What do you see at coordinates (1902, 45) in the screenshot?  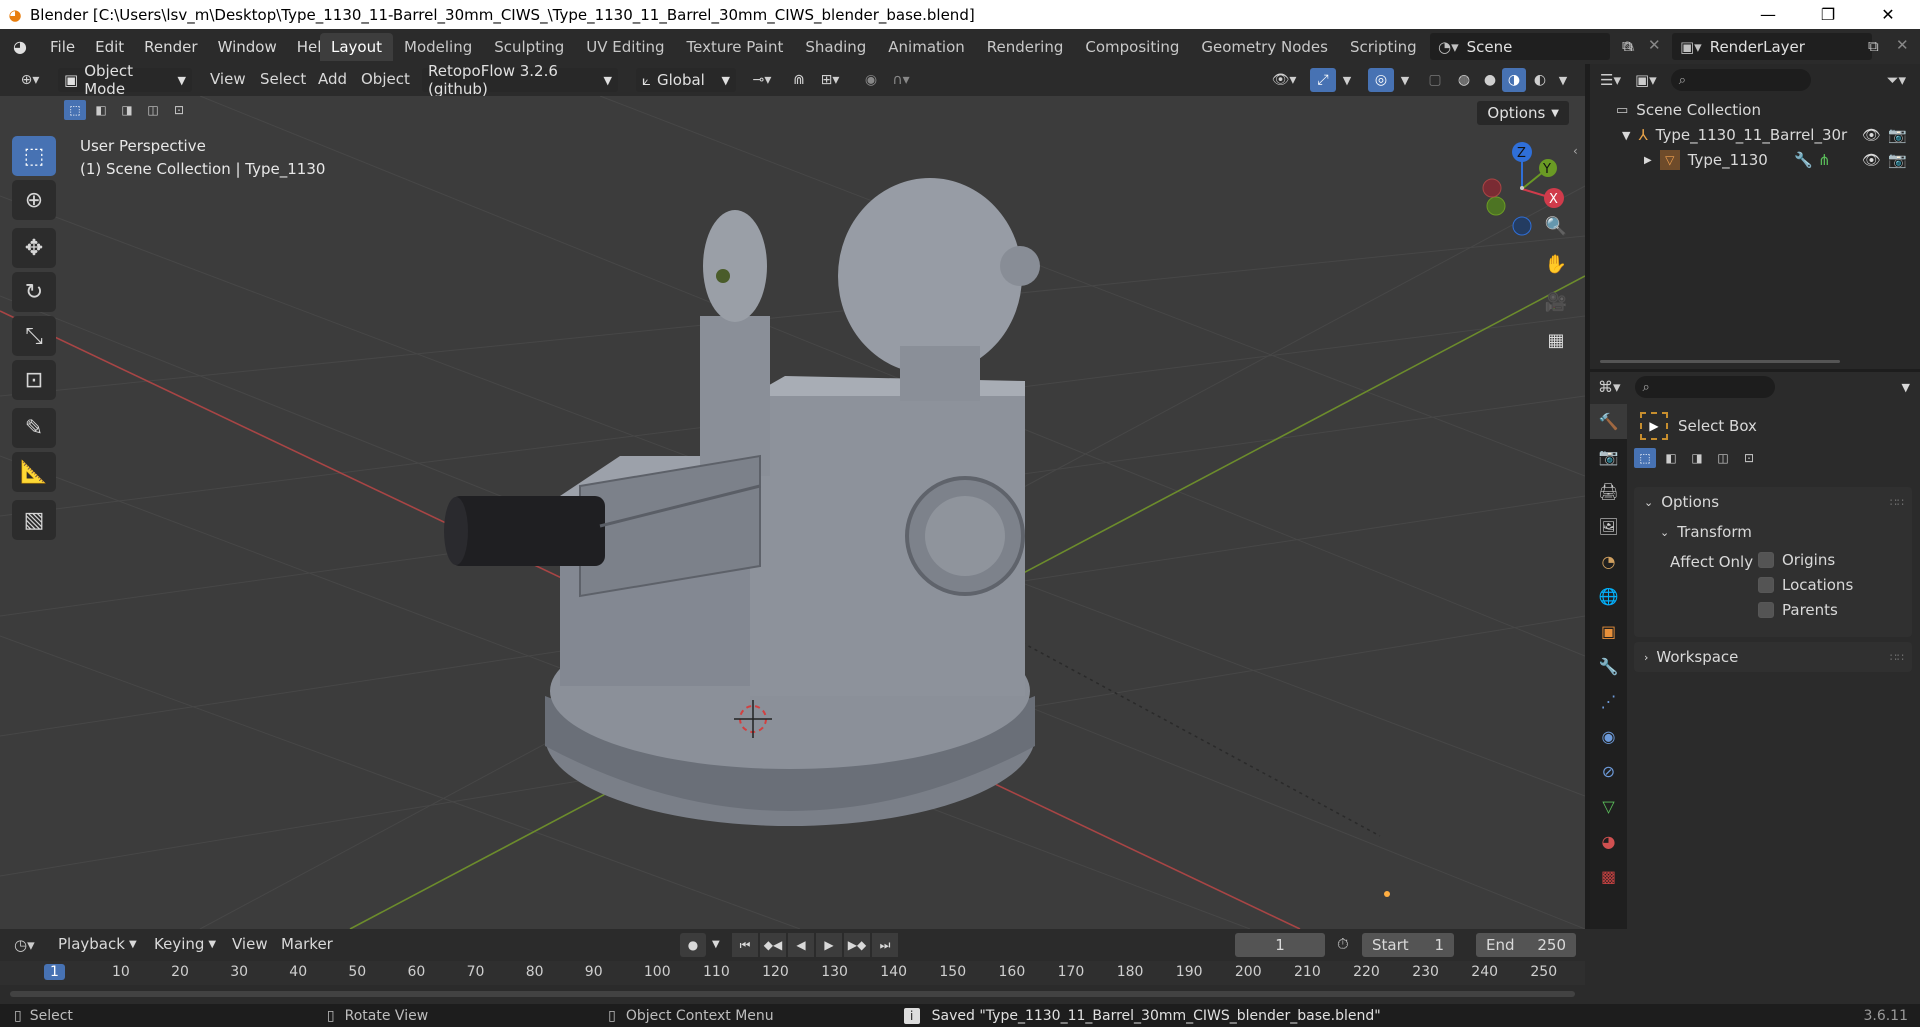 I see `delete-renderlayer-icon: ✕` at bounding box center [1902, 45].